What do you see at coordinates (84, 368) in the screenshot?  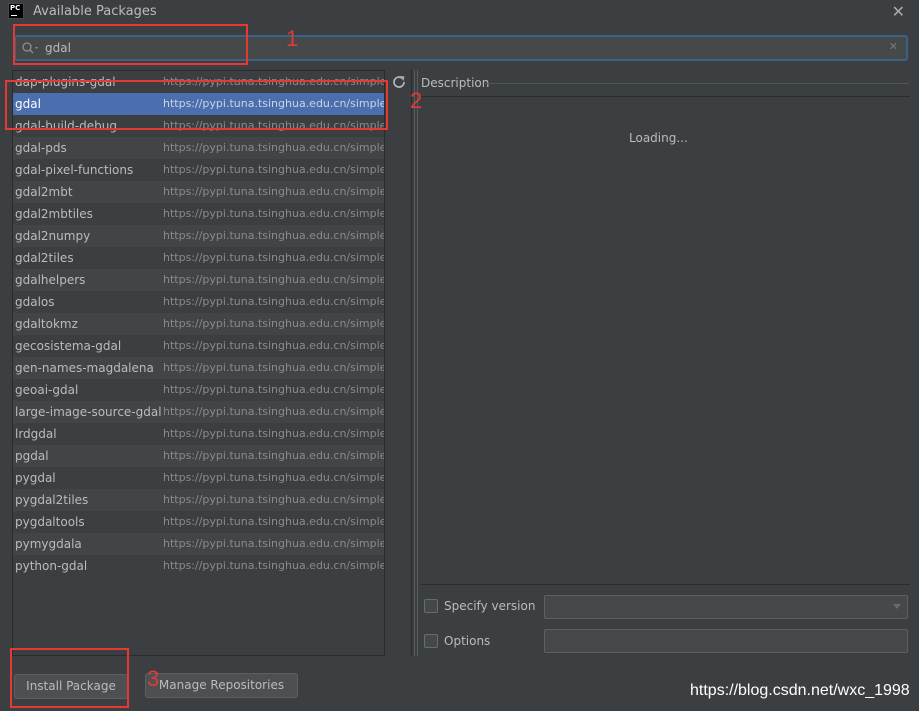 I see `package-name: gen-names-magdalena` at bounding box center [84, 368].